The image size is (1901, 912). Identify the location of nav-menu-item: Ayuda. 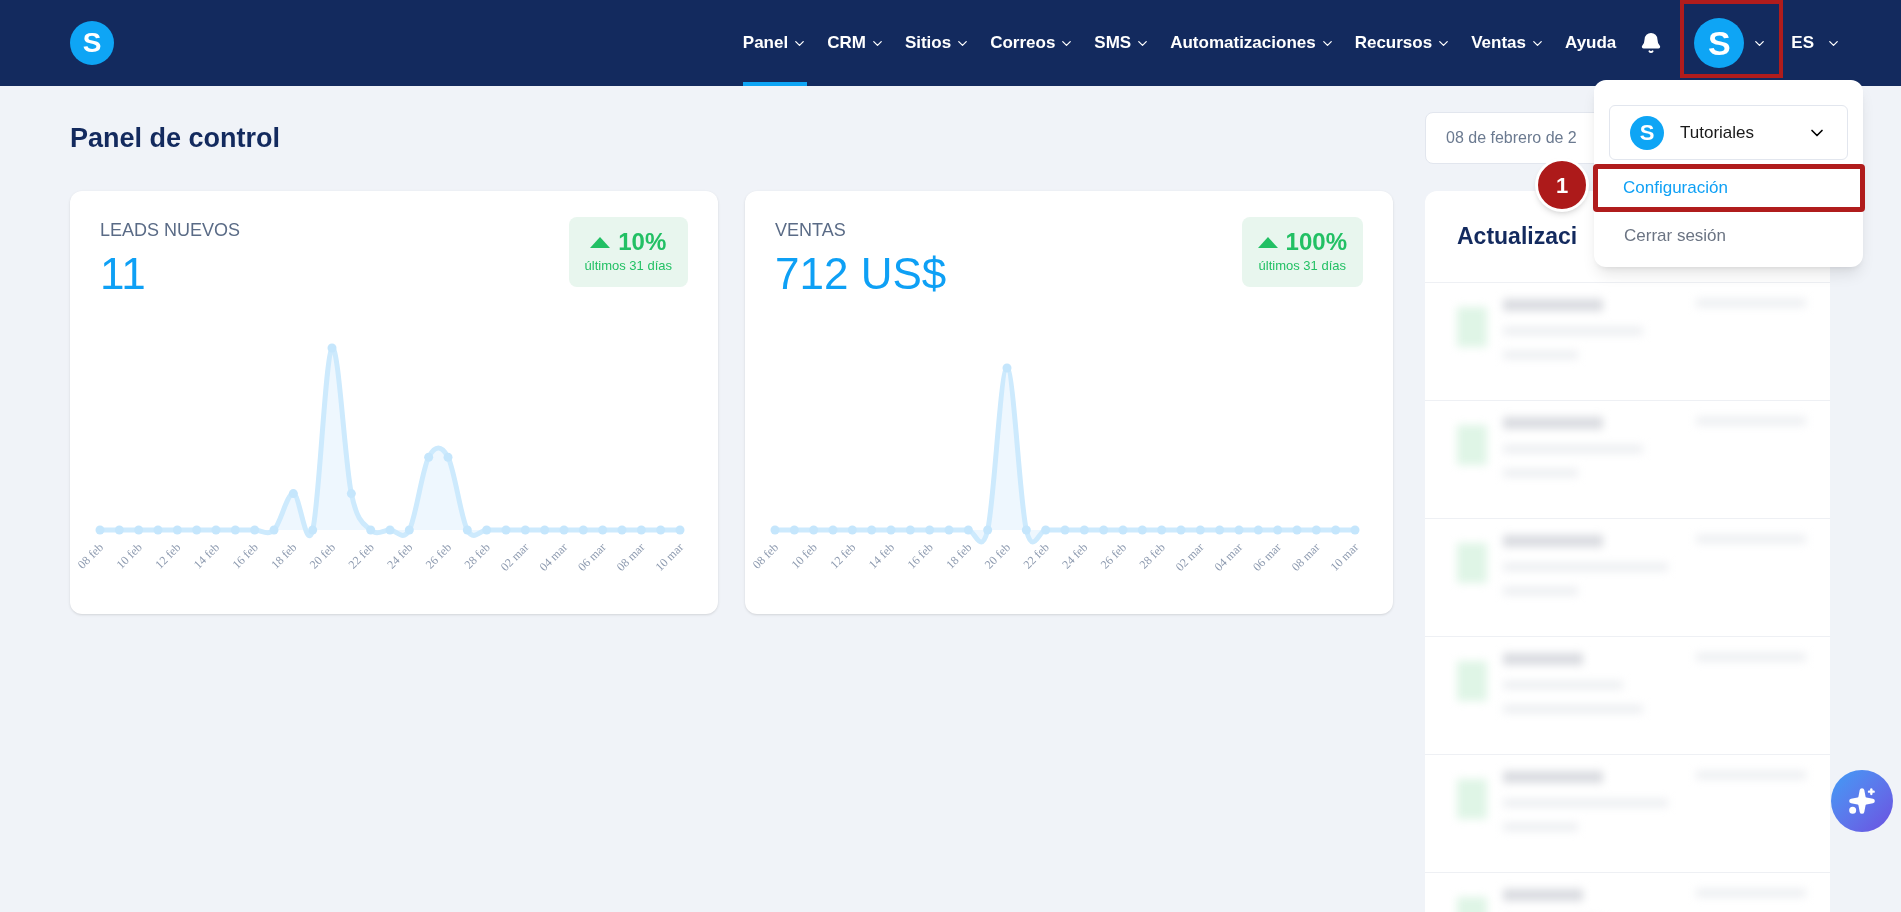
(1591, 43).